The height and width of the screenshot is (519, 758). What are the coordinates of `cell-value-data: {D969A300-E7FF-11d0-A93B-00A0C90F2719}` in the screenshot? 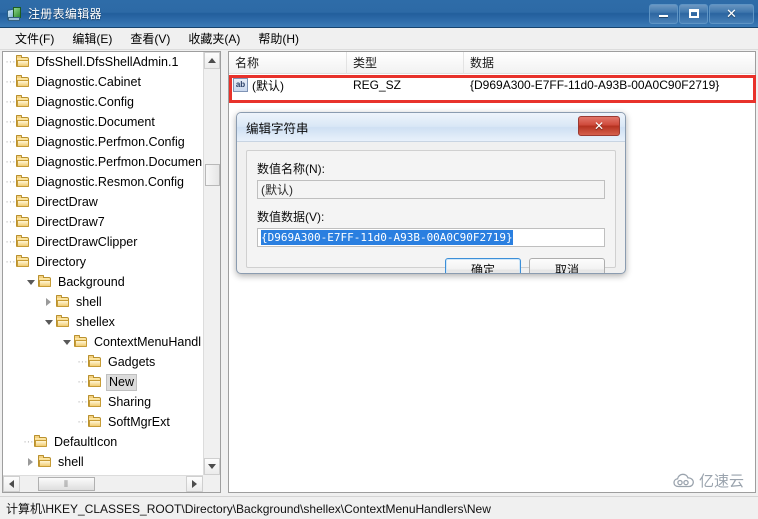 It's located at (595, 85).